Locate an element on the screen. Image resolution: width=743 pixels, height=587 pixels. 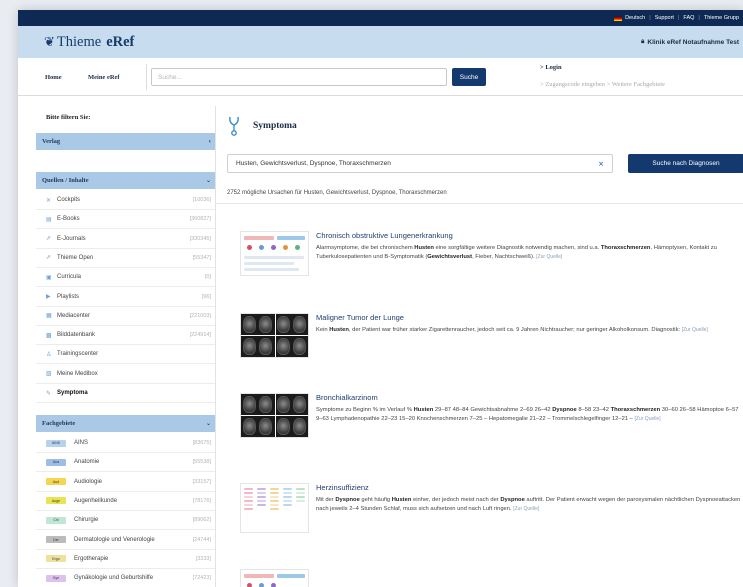
institution-name: Klinik eRef Notaufnahme Test is located at coordinates (693, 42).